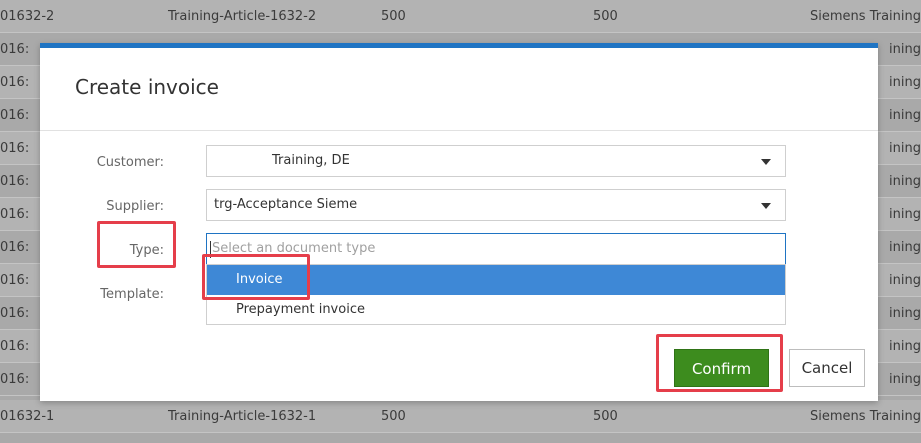 The image size is (921, 443). What do you see at coordinates (256, 277) in the screenshot?
I see `highlight-invoice-option` at bounding box center [256, 277].